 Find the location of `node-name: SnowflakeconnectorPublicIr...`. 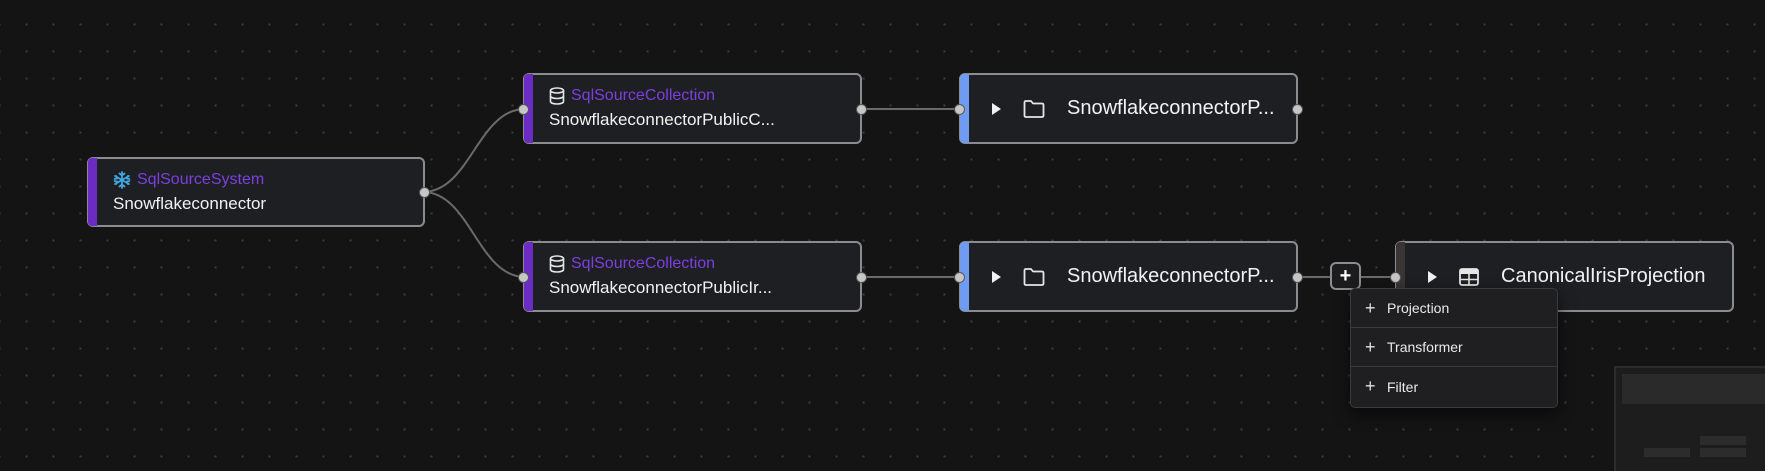

node-name: SnowflakeconnectorPublicIr... is located at coordinates (661, 287).